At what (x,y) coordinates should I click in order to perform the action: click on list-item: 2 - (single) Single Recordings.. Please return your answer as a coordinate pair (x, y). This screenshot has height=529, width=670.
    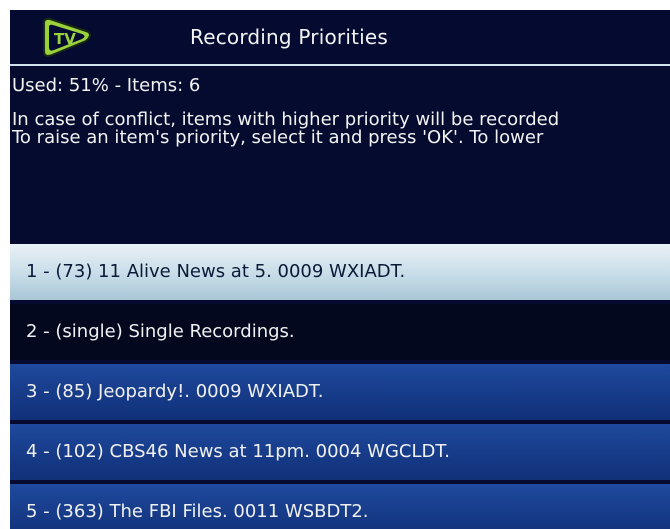
    Looking at the image, I should click on (340, 332).